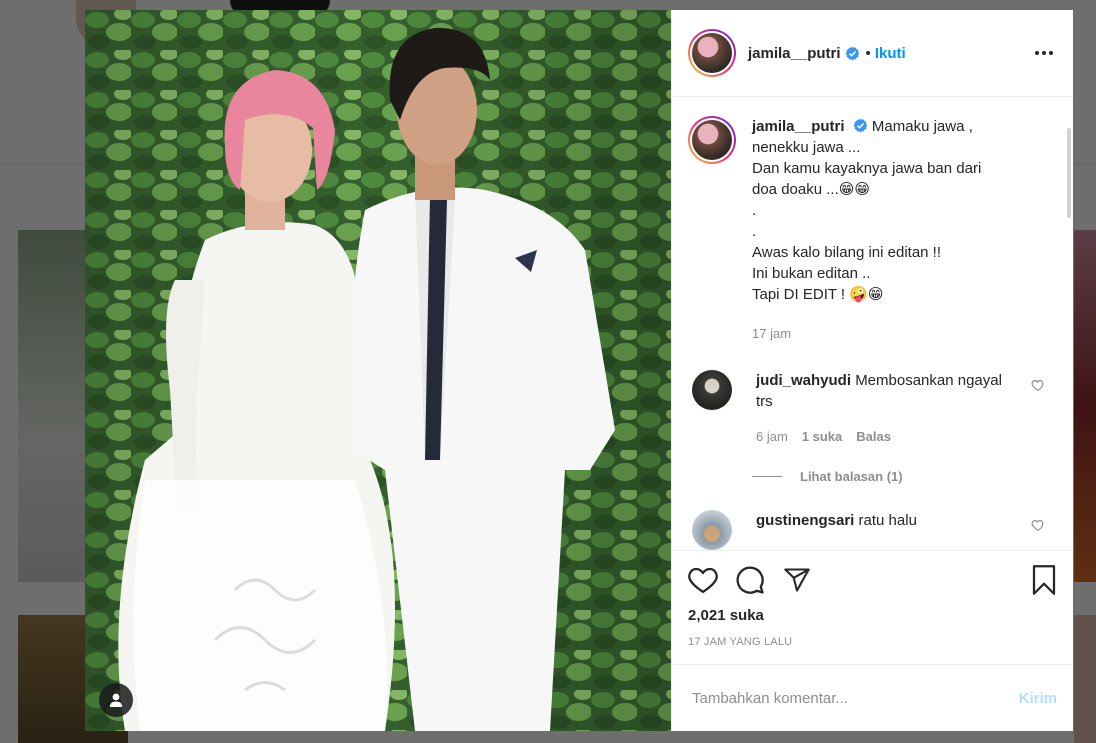 The height and width of the screenshot is (743, 1096). What do you see at coordinates (872, 53) in the screenshot?
I see `post-header: jamila__putri • Ikuti` at bounding box center [872, 53].